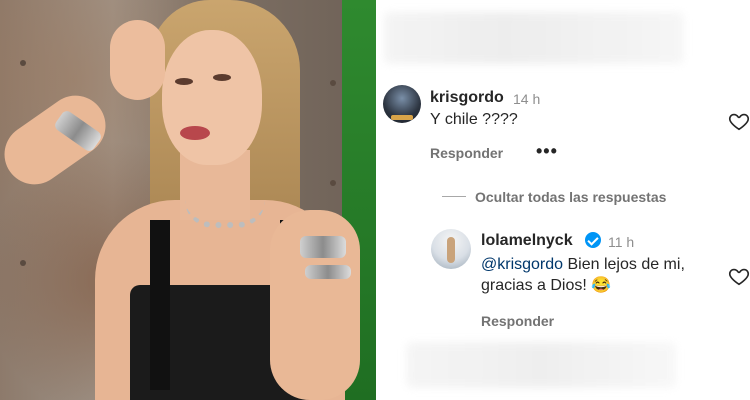 Image resolution: width=750 pixels, height=400 pixels. I want to click on comment-text: Y chile ????, so click(474, 119).